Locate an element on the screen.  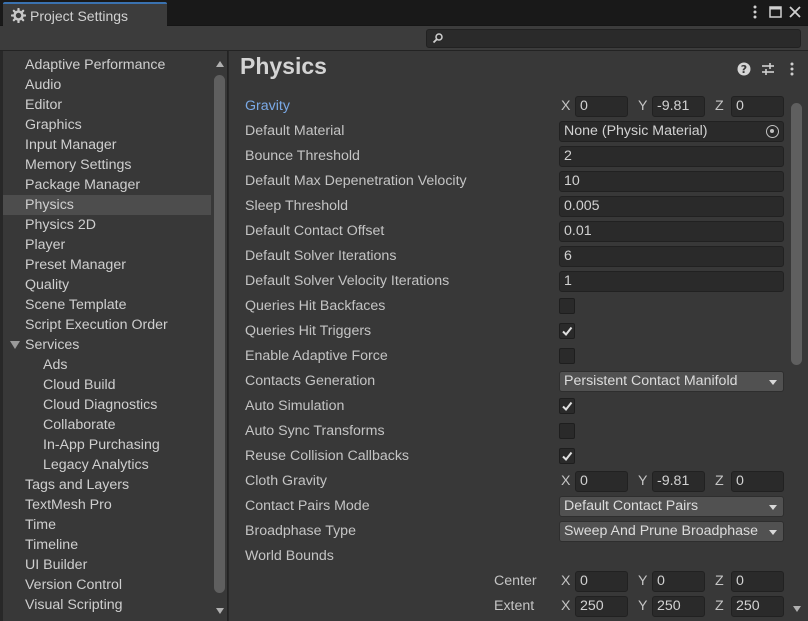
maximize-icon is located at coordinates (775, 12).